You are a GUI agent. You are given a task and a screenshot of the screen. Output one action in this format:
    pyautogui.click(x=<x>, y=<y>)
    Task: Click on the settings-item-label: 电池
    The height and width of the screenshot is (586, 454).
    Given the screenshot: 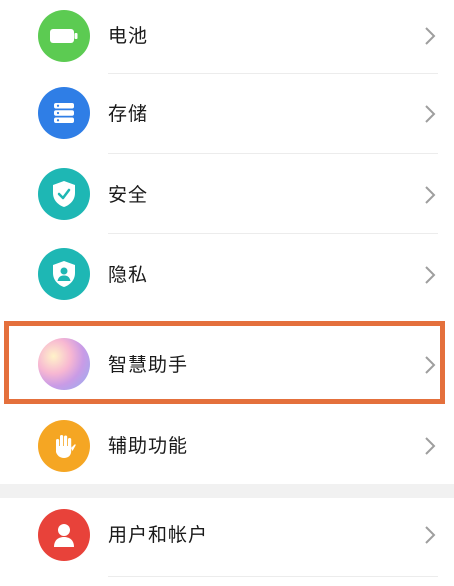 What is the action you would take?
    pyautogui.click(x=128, y=36)
    